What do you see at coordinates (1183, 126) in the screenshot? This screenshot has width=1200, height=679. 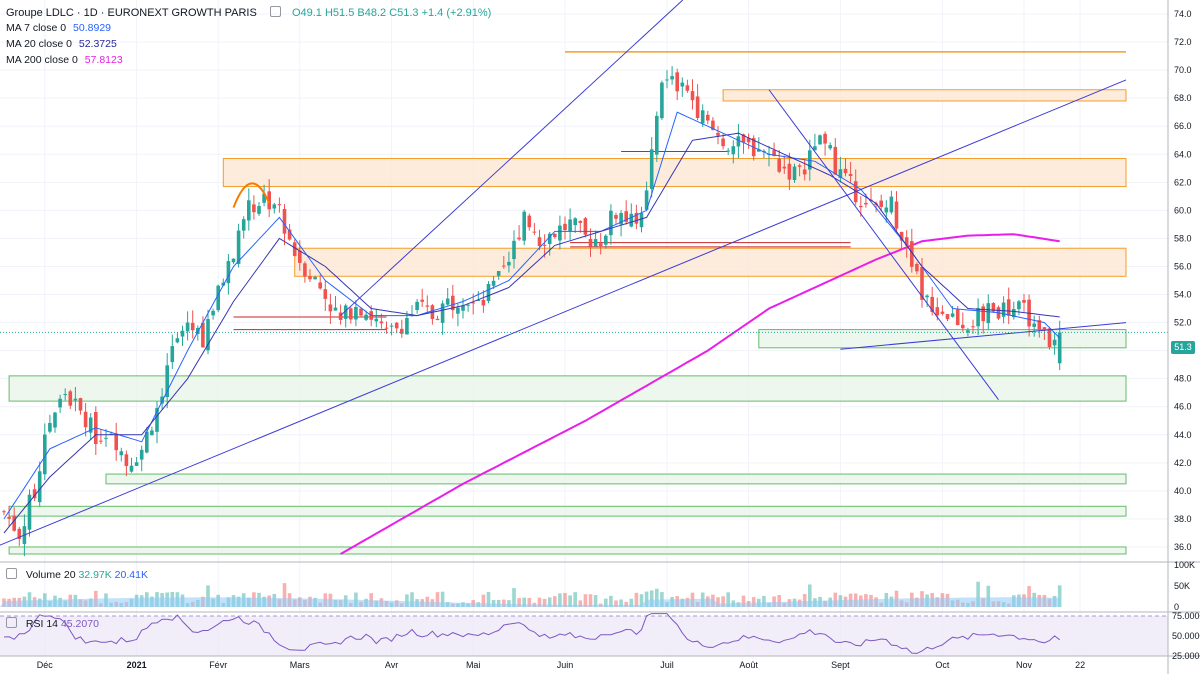 I see `y-tick-label: 66.0` at bounding box center [1183, 126].